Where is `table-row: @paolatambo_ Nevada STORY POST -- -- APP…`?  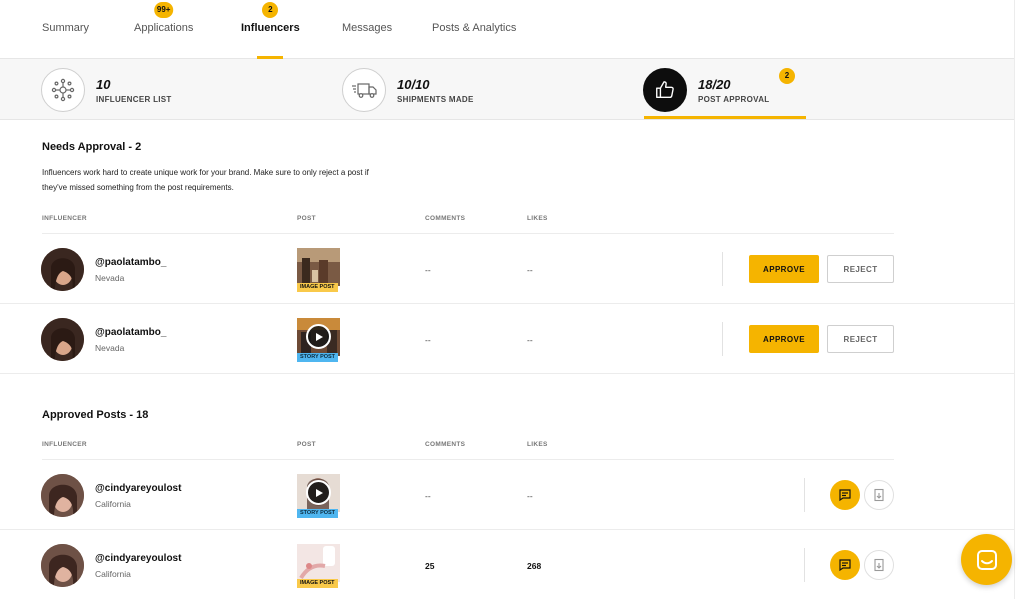 table-row: @paolatambo_ Nevada STORY POST -- -- APP… is located at coordinates (507, 340).